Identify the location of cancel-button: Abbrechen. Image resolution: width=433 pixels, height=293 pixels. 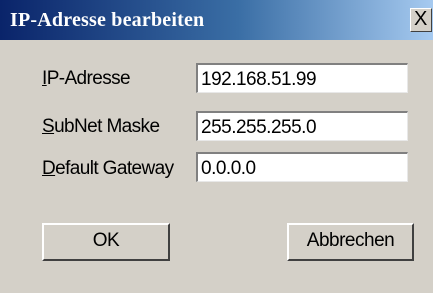
(350, 242).